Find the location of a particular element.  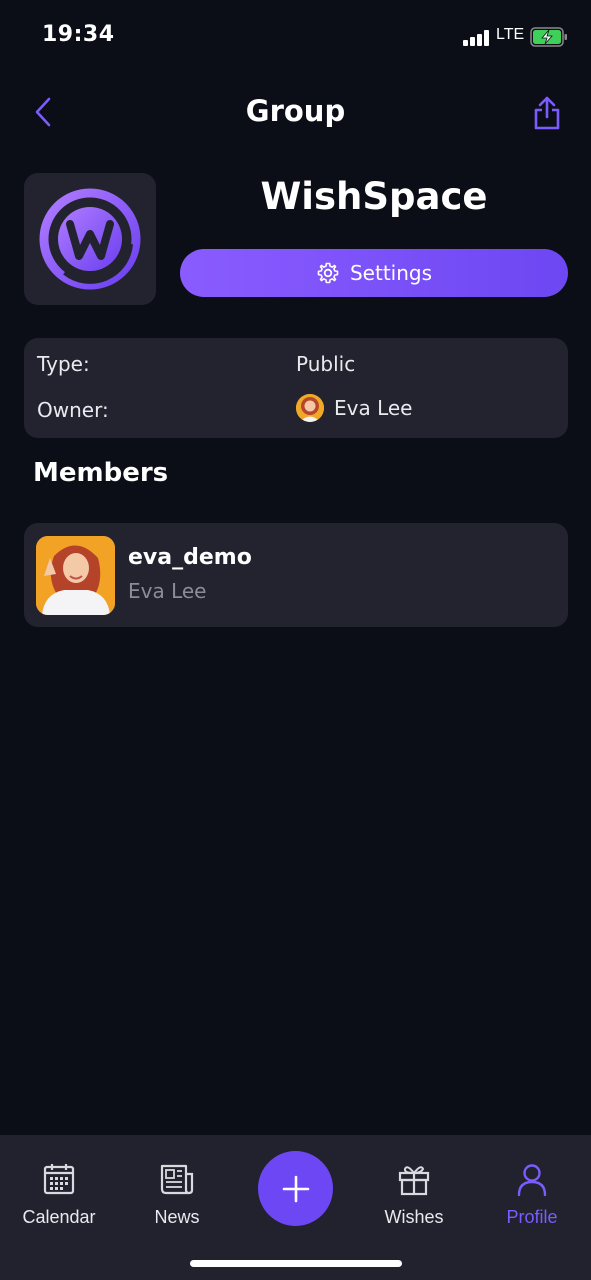

tab-wishes: Wishes is located at coordinates (414, 1194).